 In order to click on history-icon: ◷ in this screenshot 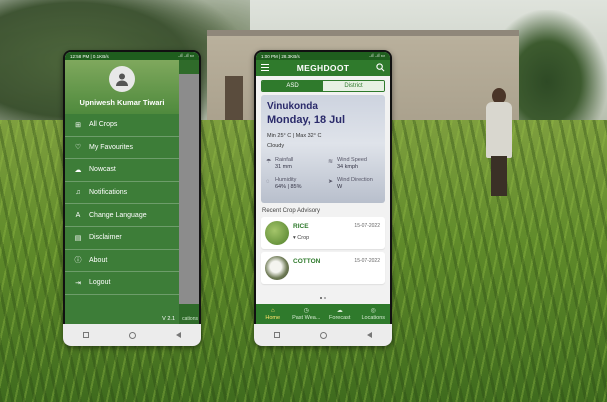, I will do `click(306, 310)`.